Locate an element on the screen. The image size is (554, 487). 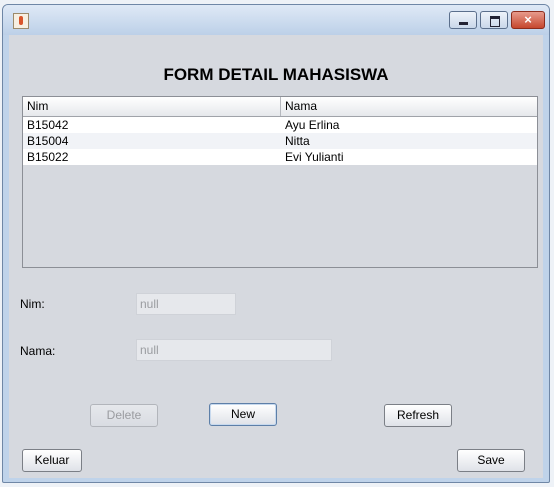
table-header: Nim Nama is located at coordinates (280, 107).